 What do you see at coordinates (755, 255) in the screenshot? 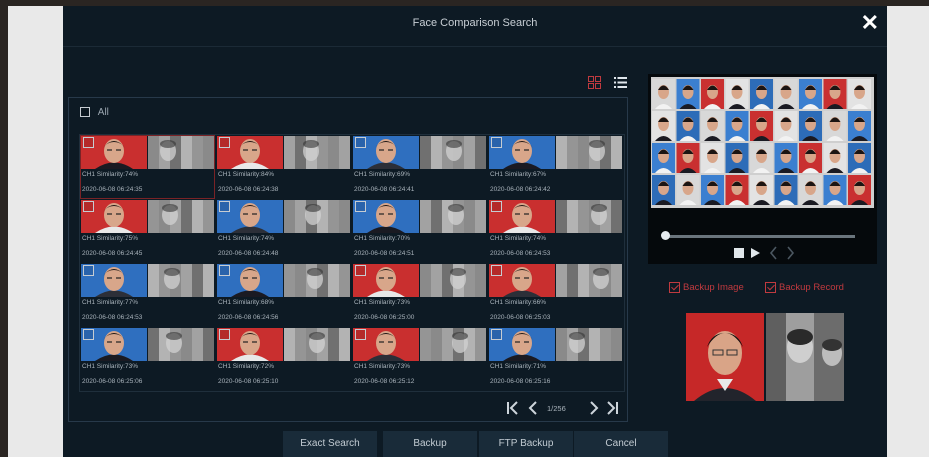
I see `play-icon` at bounding box center [755, 255].